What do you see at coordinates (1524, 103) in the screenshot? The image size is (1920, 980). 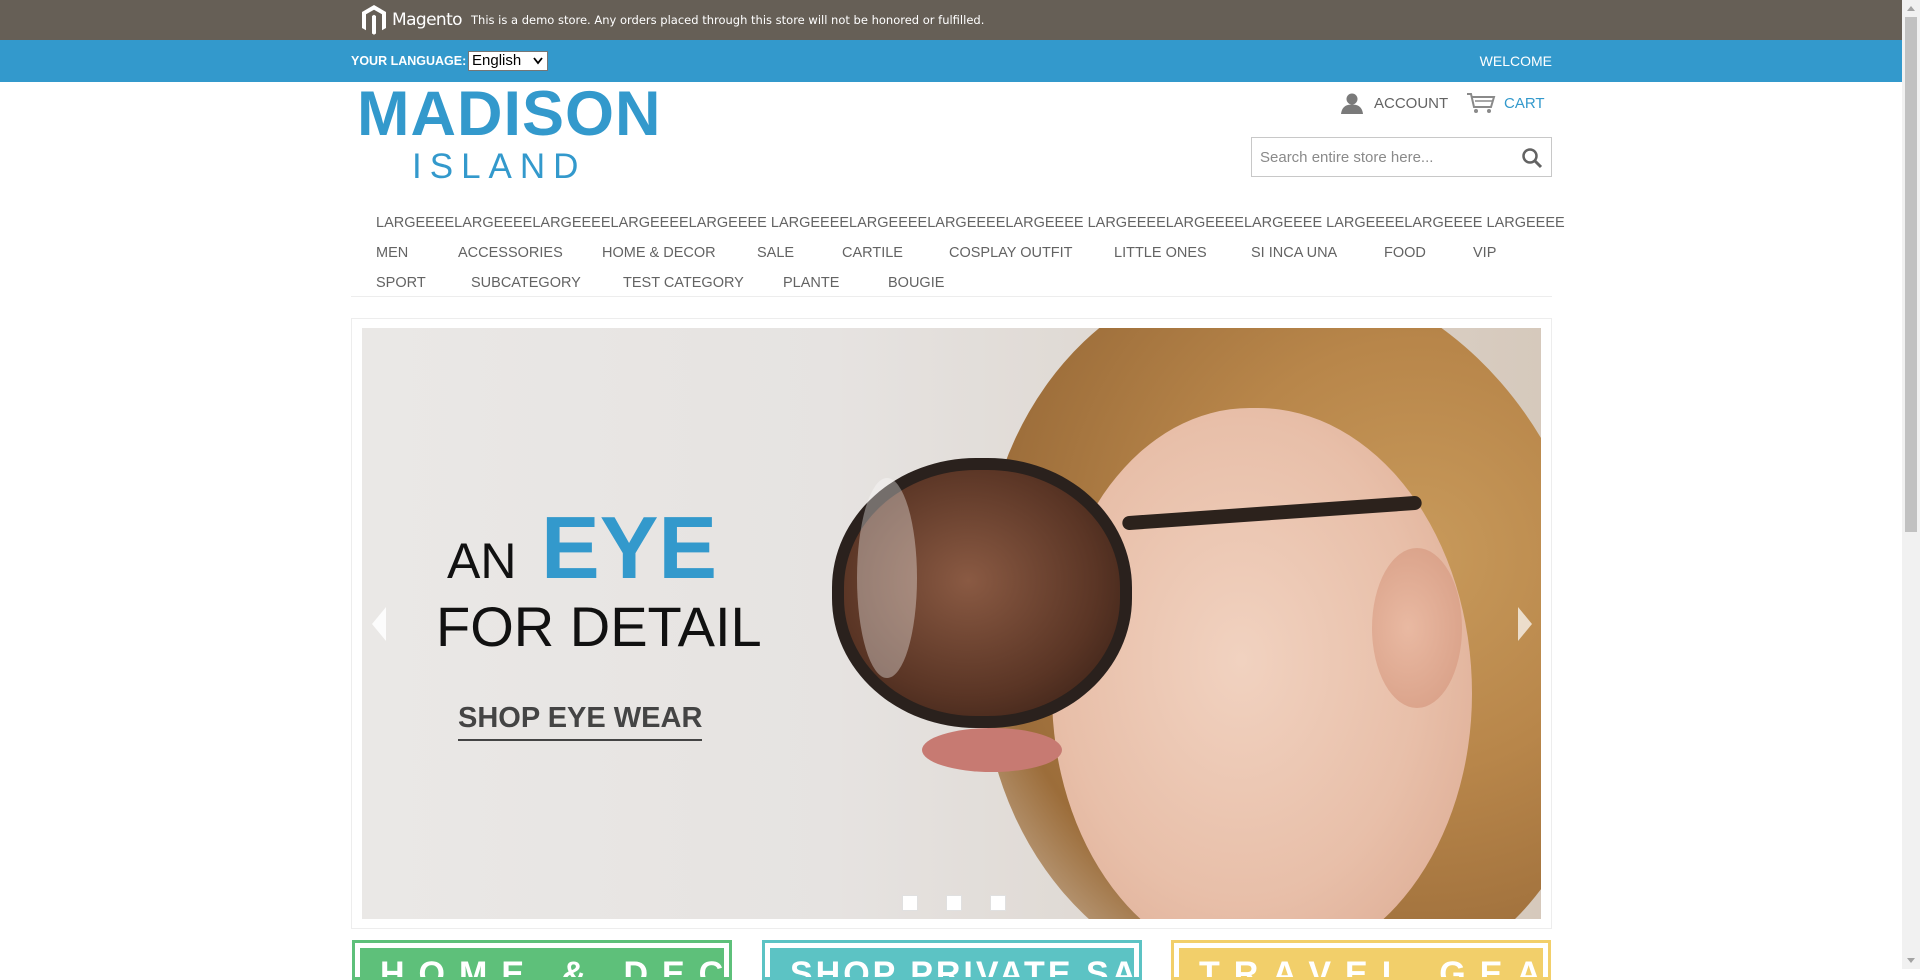 I see `cart-label: CART` at bounding box center [1524, 103].